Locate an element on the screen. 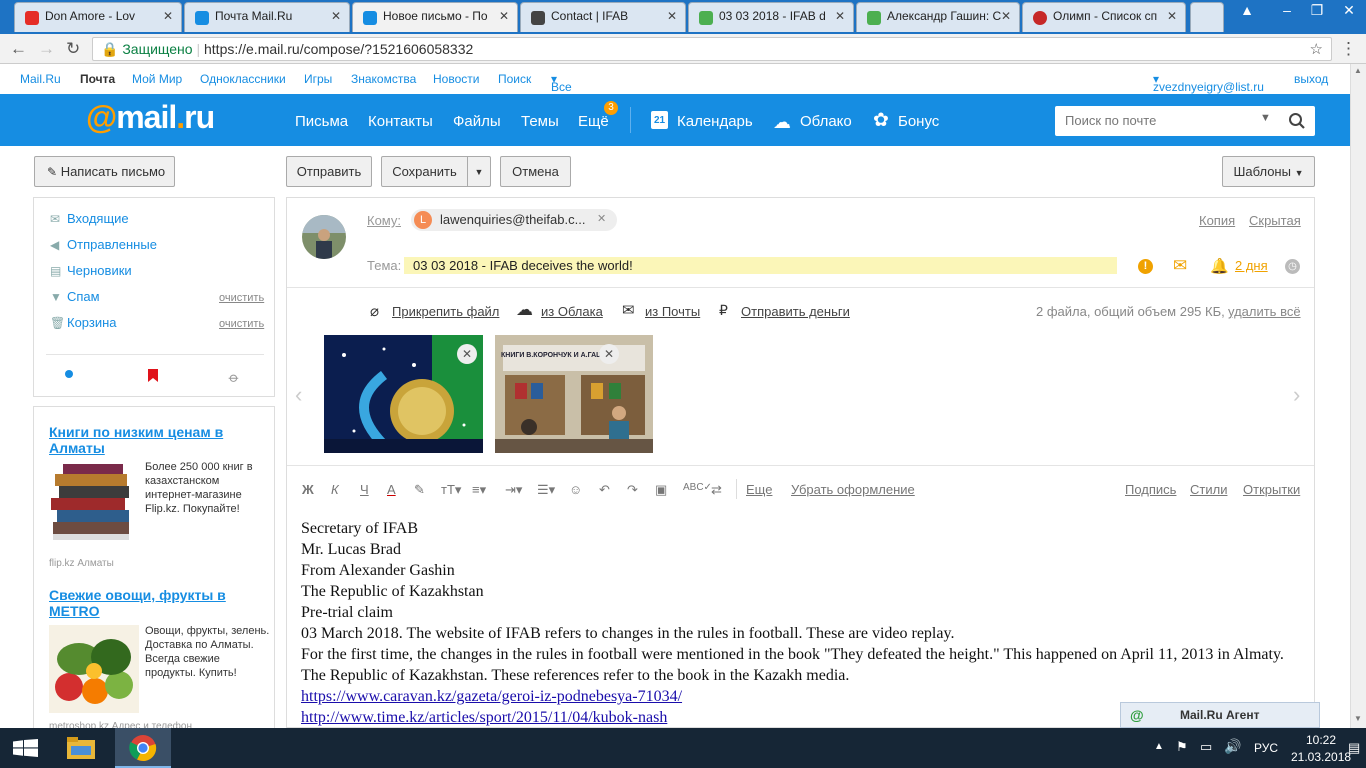  spellcheck-icon: ABC✓ is located at coordinates (697, 487).